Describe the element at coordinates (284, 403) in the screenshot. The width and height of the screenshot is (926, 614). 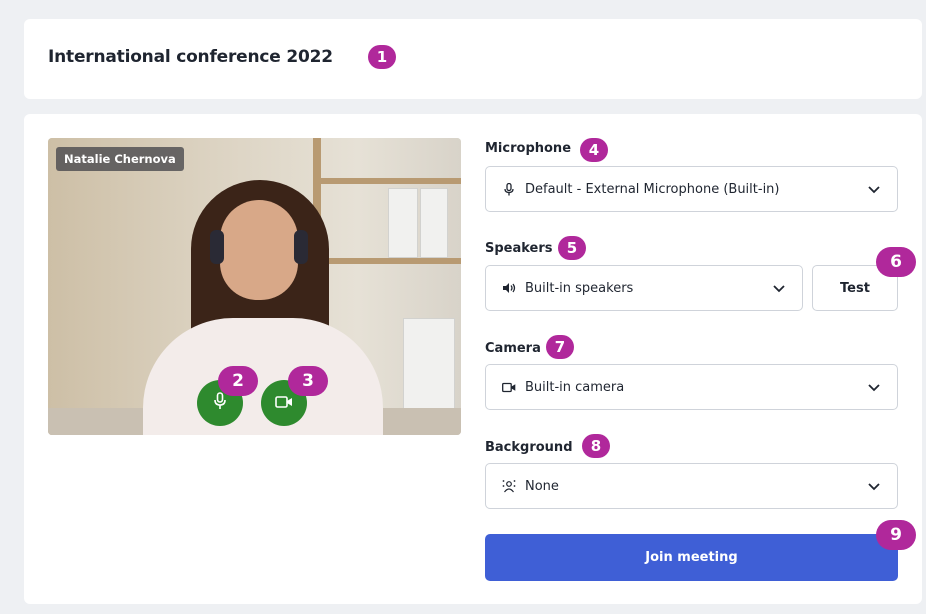
I see `video-camera-icon` at that location.